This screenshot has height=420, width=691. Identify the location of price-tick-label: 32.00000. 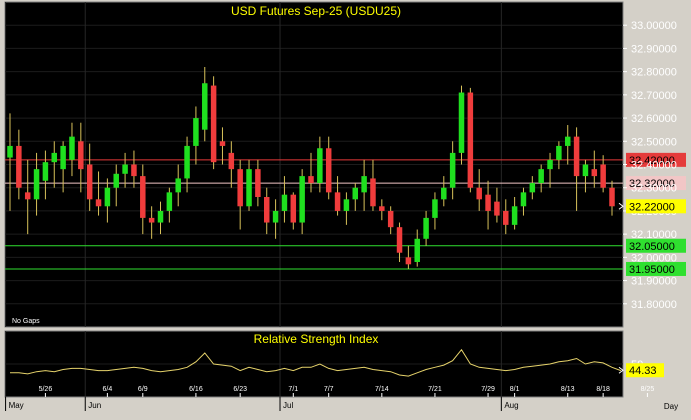
(654, 258).